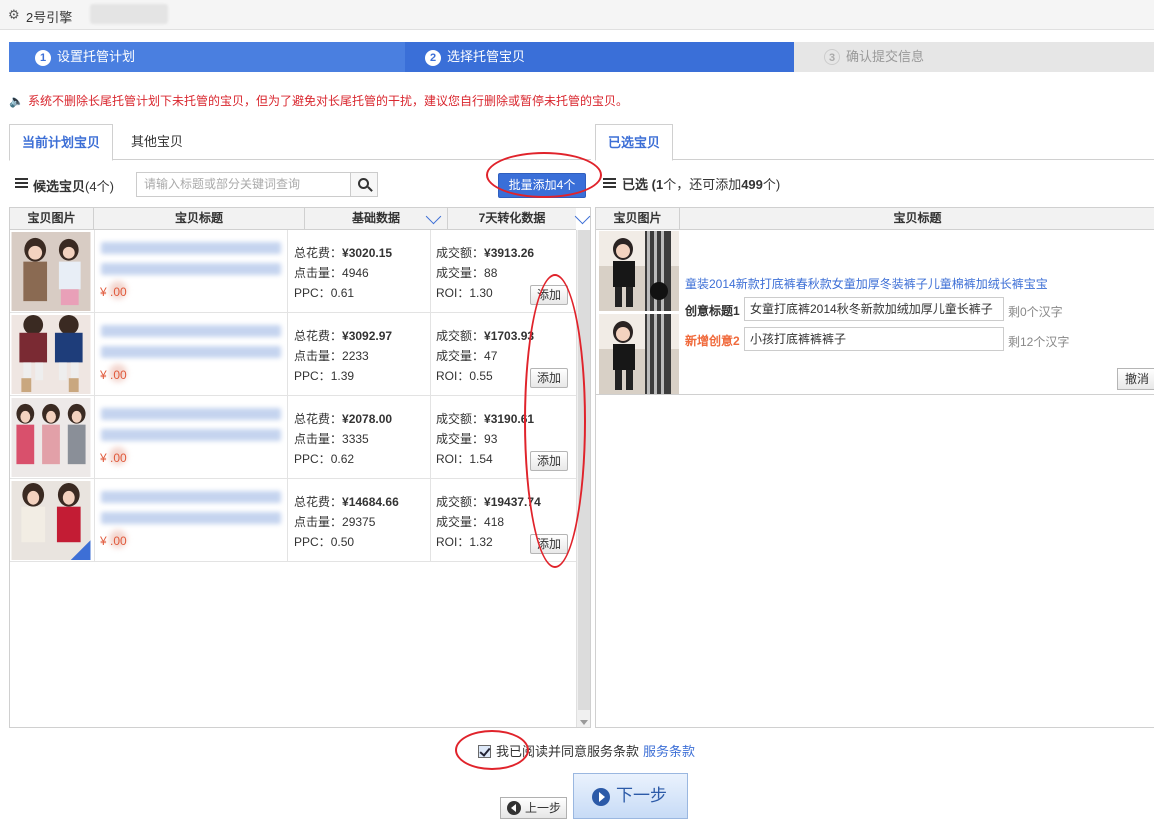 The image size is (1154, 821). What do you see at coordinates (712, 341) in the screenshot?
I see `creative-2-label: 新增创意2` at bounding box center [712, 341].